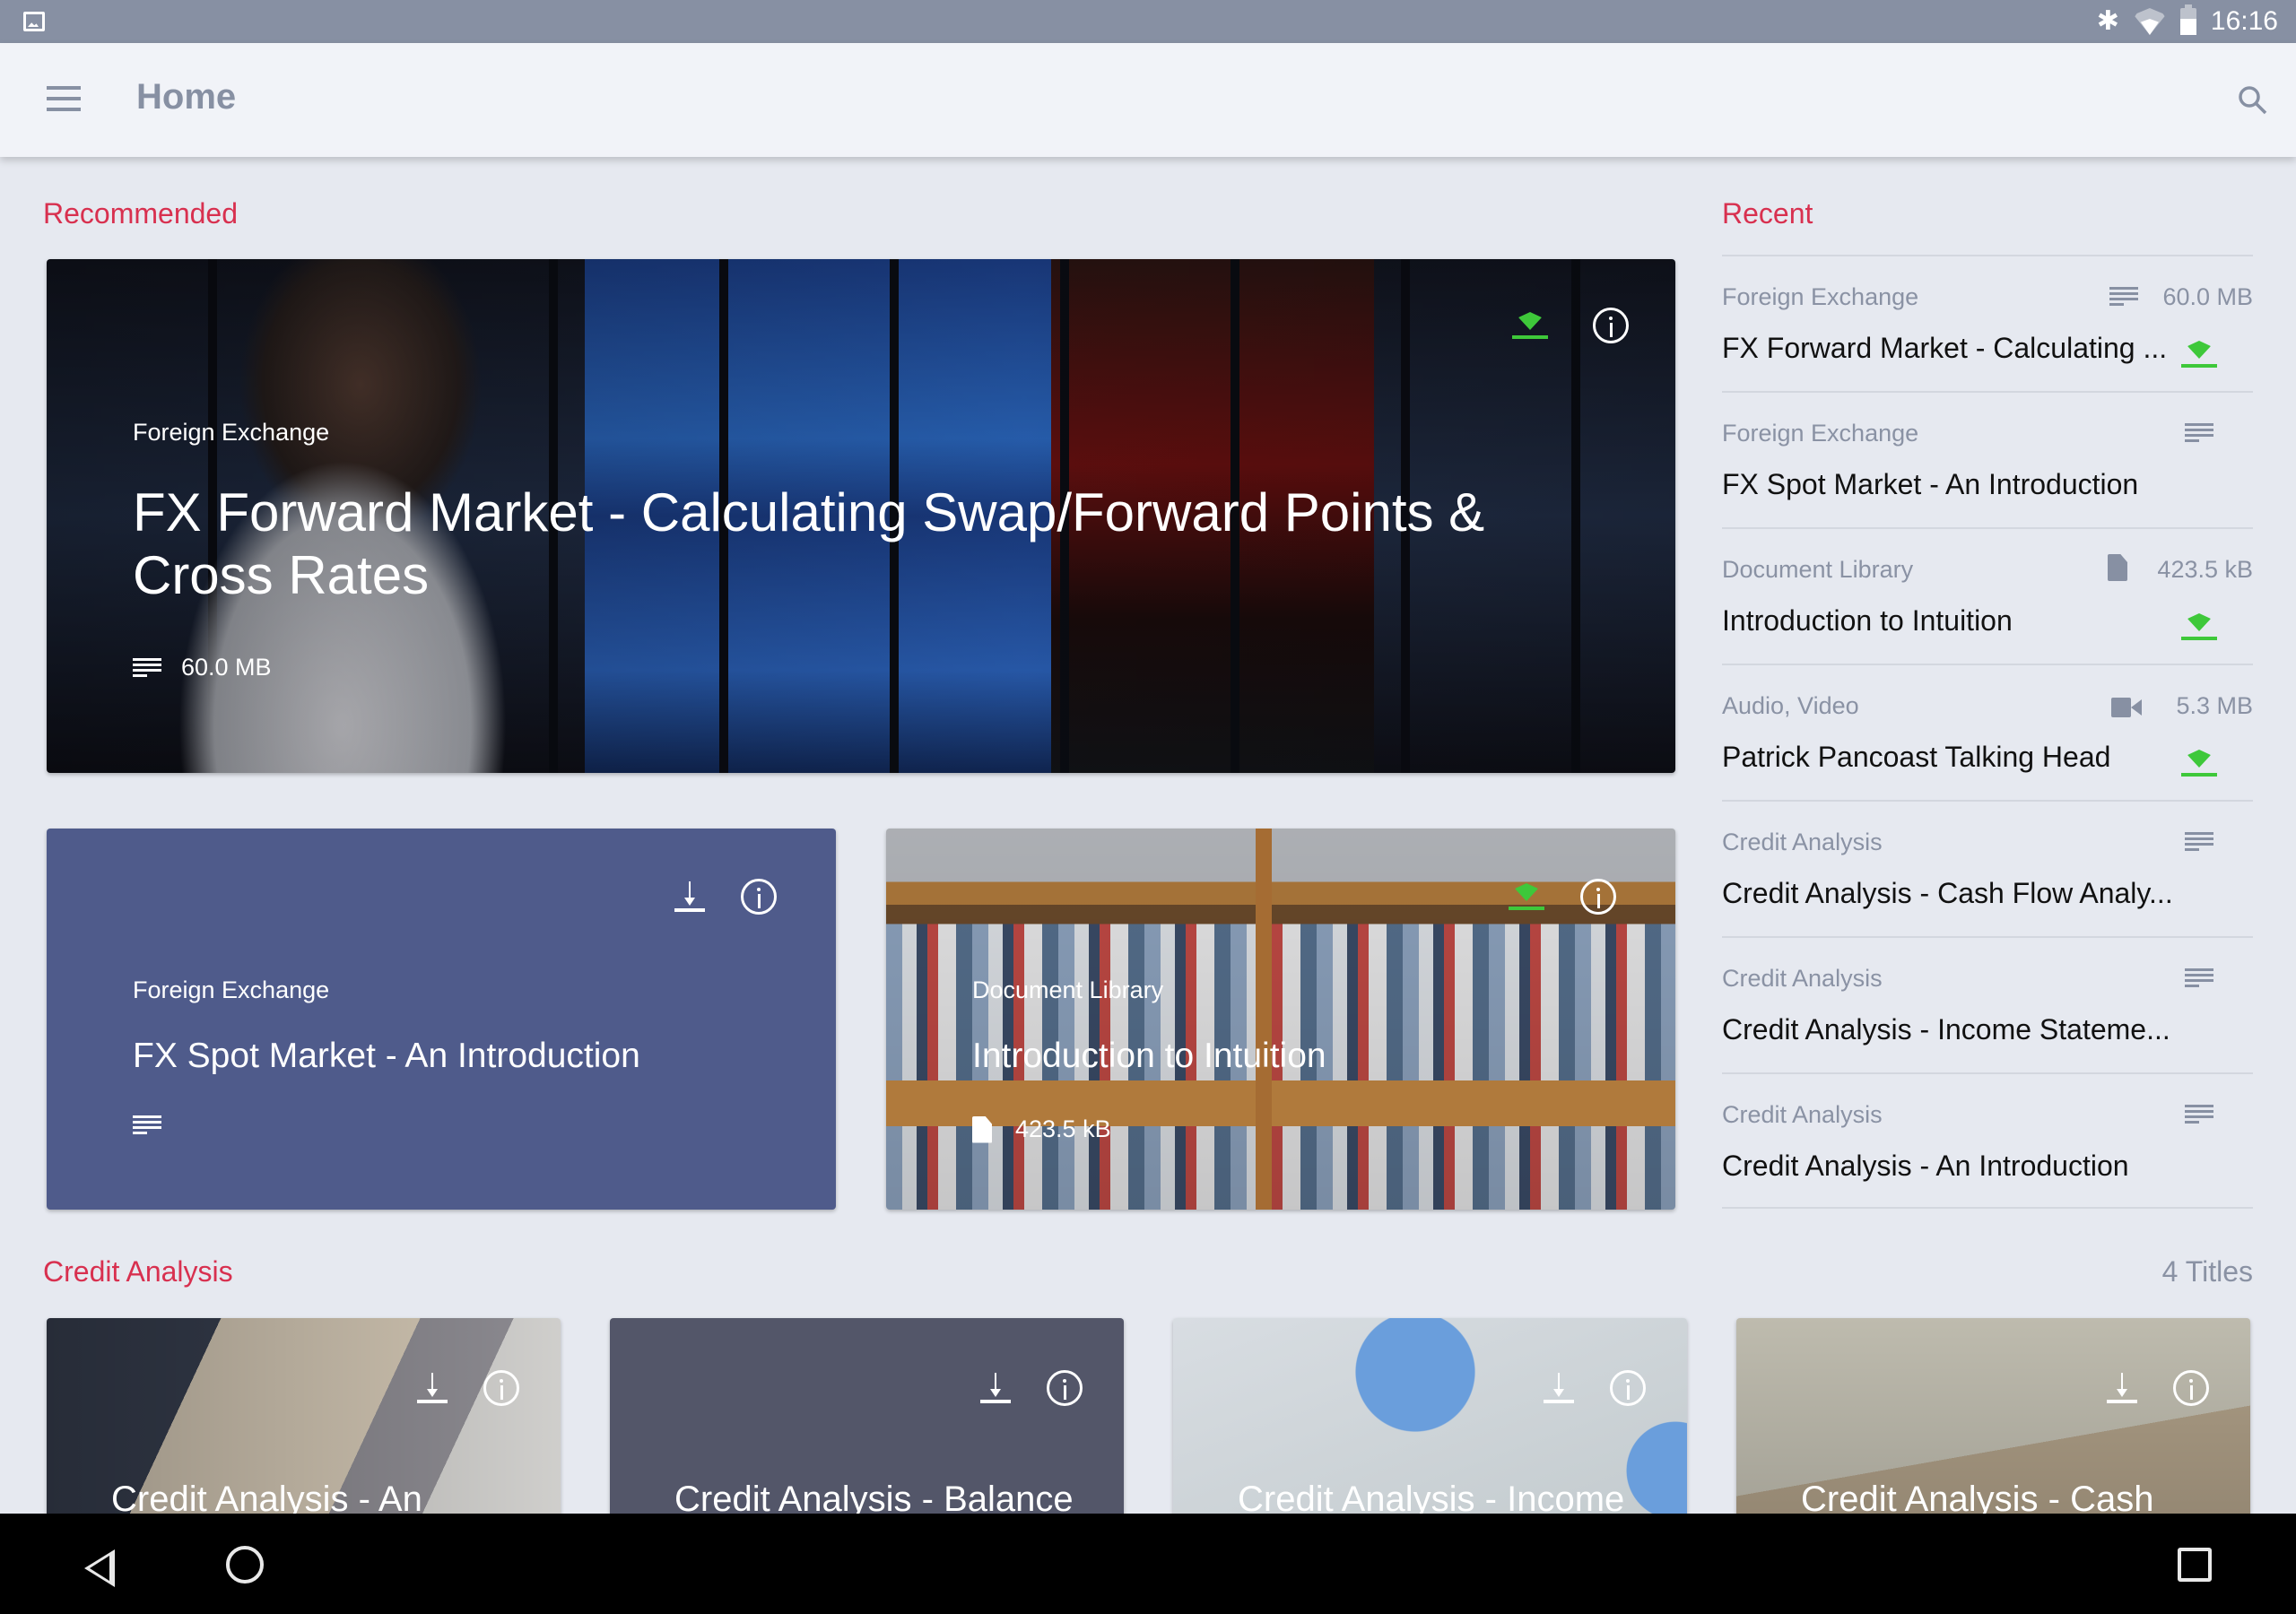 The image size is (2296, 1614). I want to click on recents-button, so click(2195, 1565).